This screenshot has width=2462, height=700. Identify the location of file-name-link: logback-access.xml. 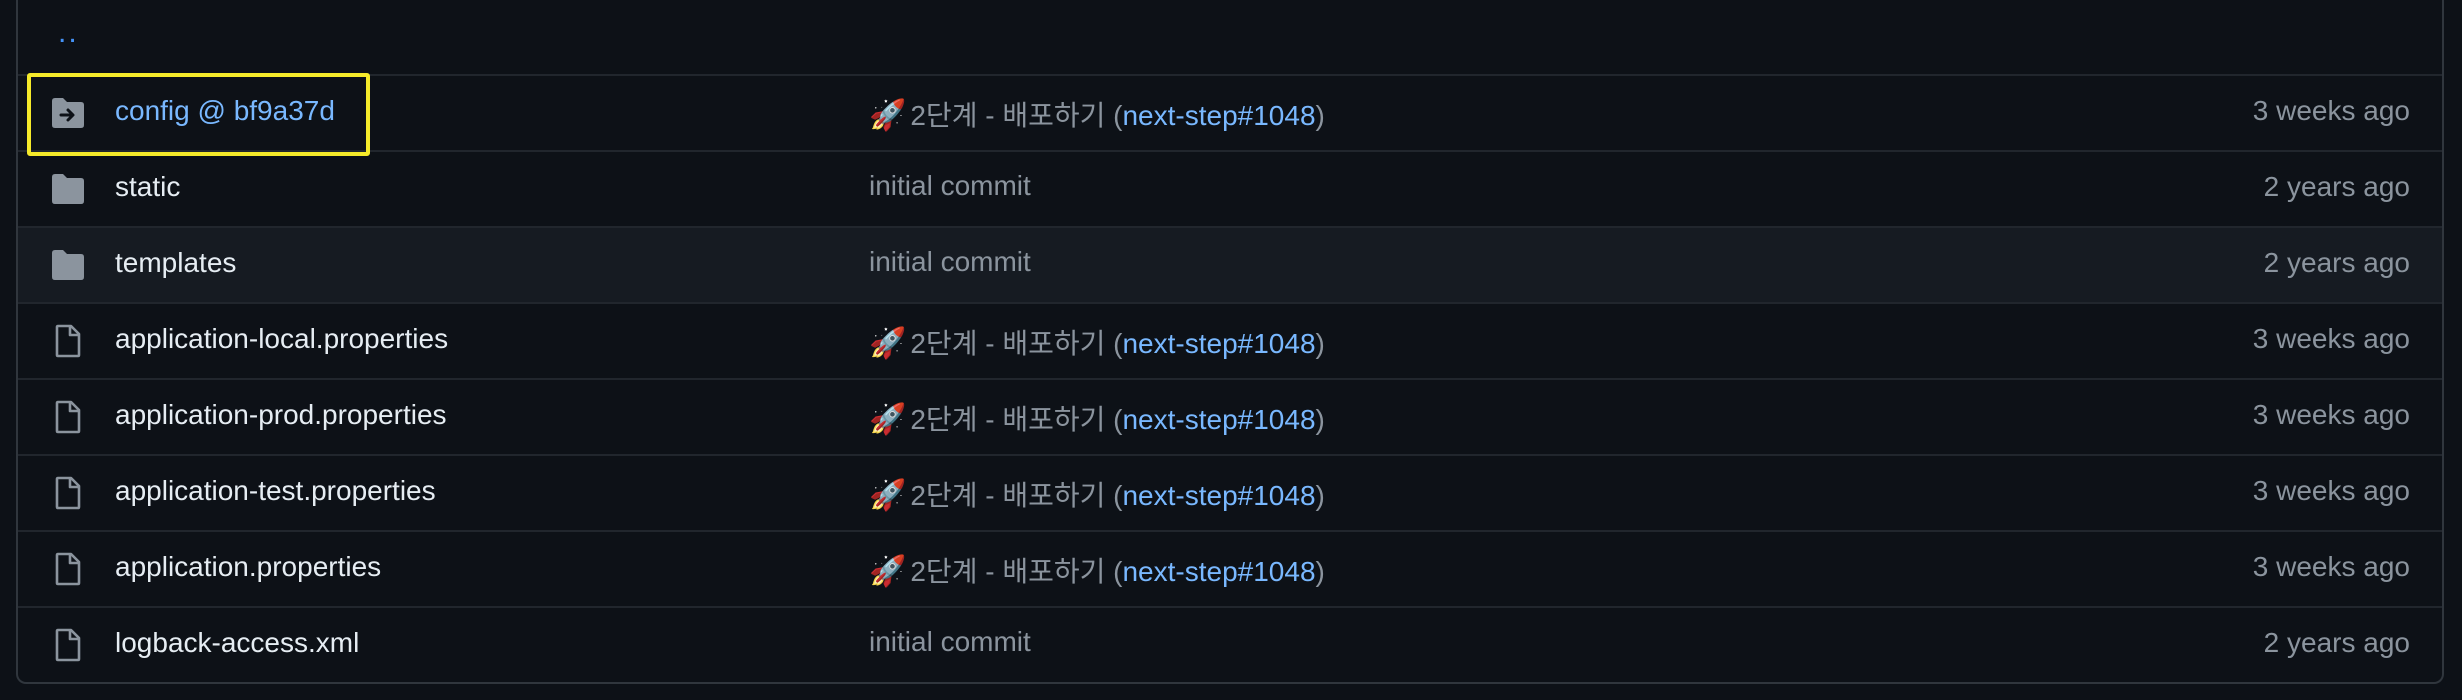
(237, 643).